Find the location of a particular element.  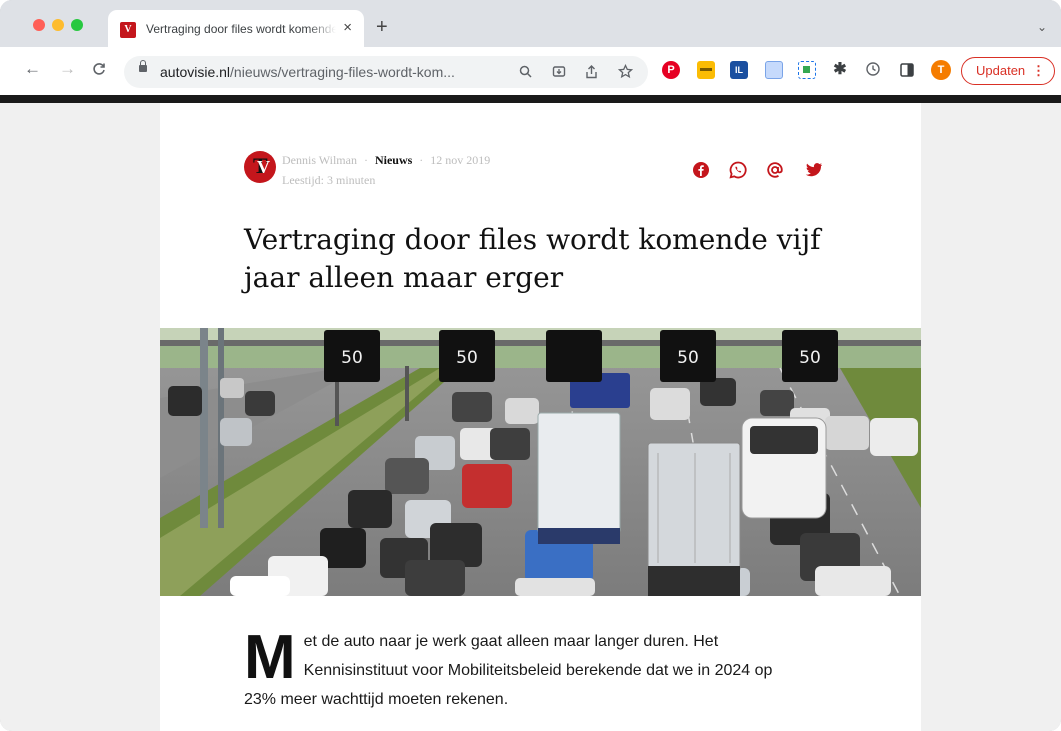

search-icon is located at coordinates (525, 71).